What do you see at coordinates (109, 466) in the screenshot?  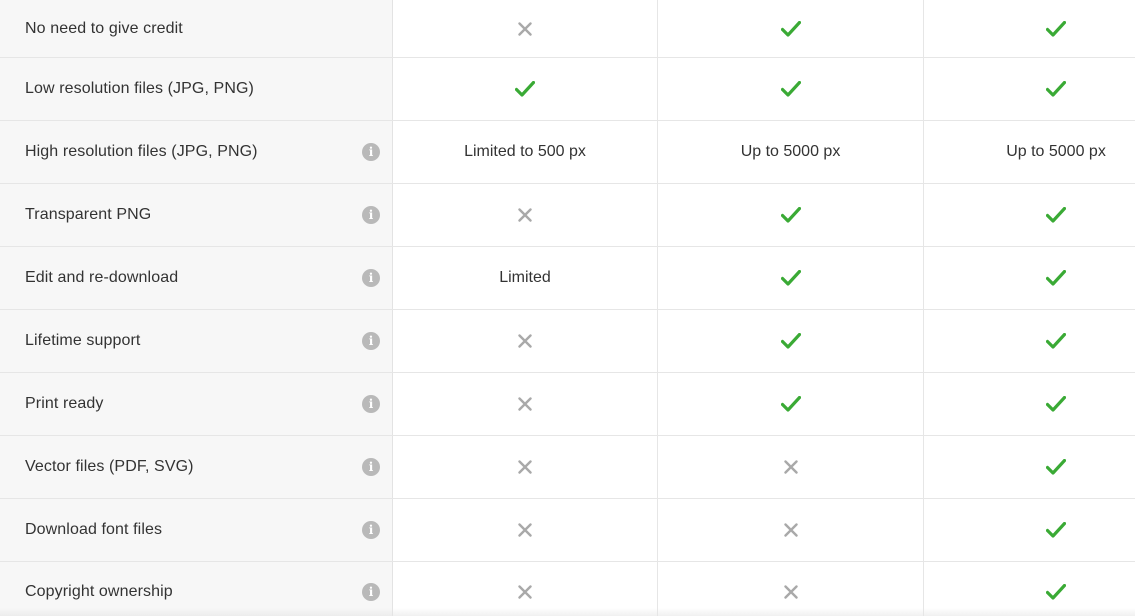 I see `feature-label: Vector files (PDF, SVG)` at bounding box center [109, 466].